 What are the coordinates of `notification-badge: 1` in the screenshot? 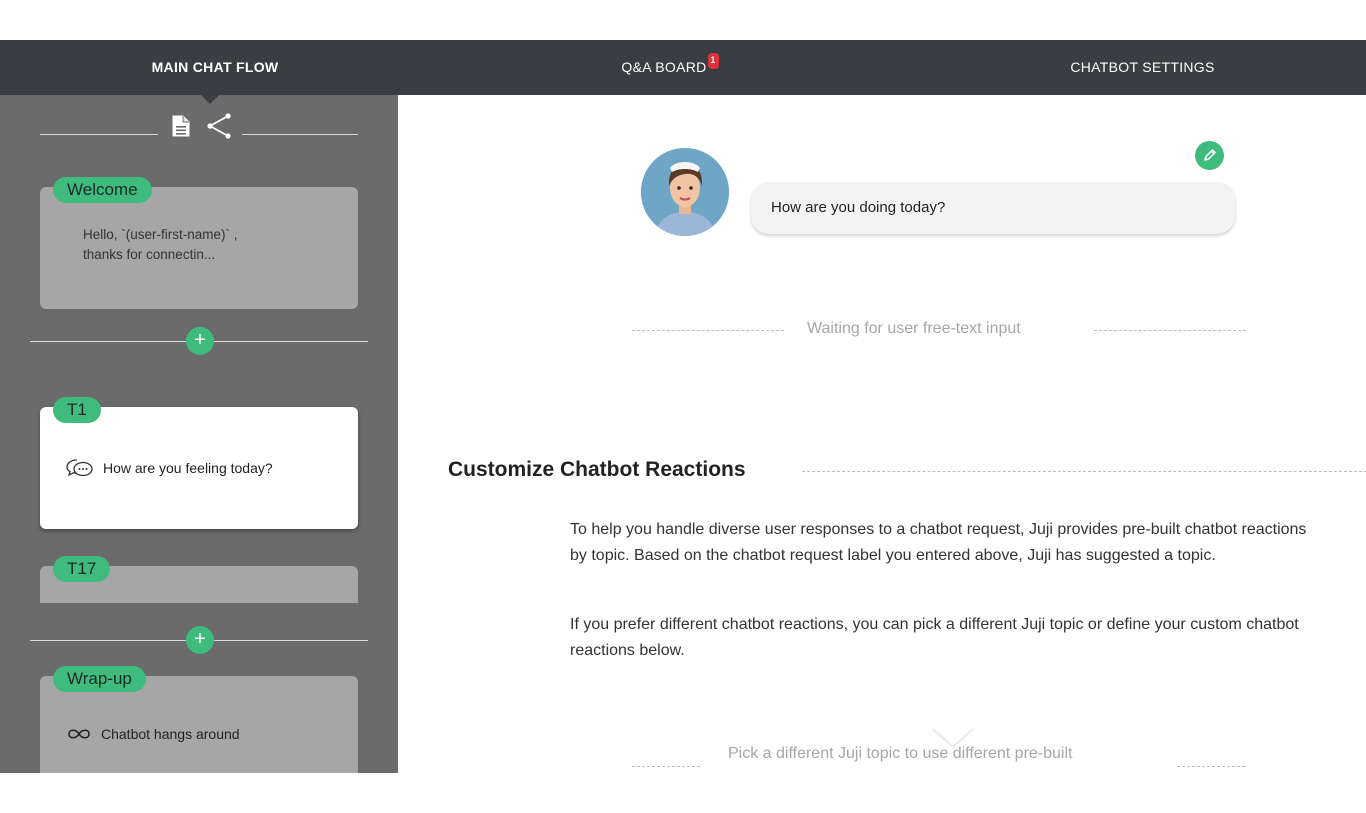 It's located at (713, 61).